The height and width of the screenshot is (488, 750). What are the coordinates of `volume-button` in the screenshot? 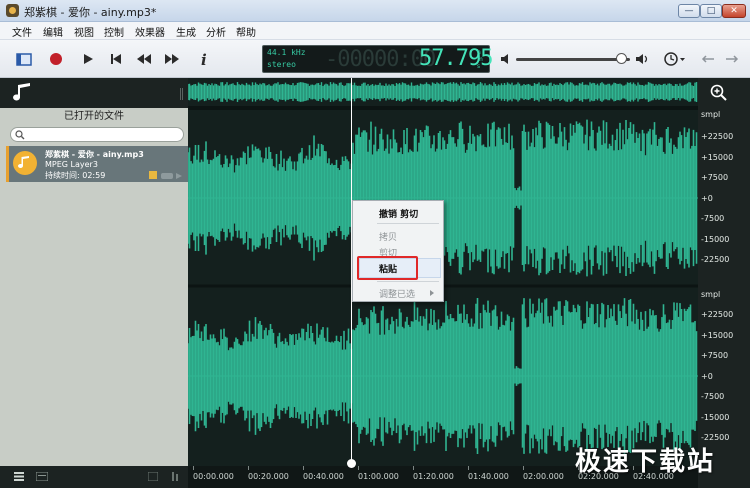 It's located at (506, 59).